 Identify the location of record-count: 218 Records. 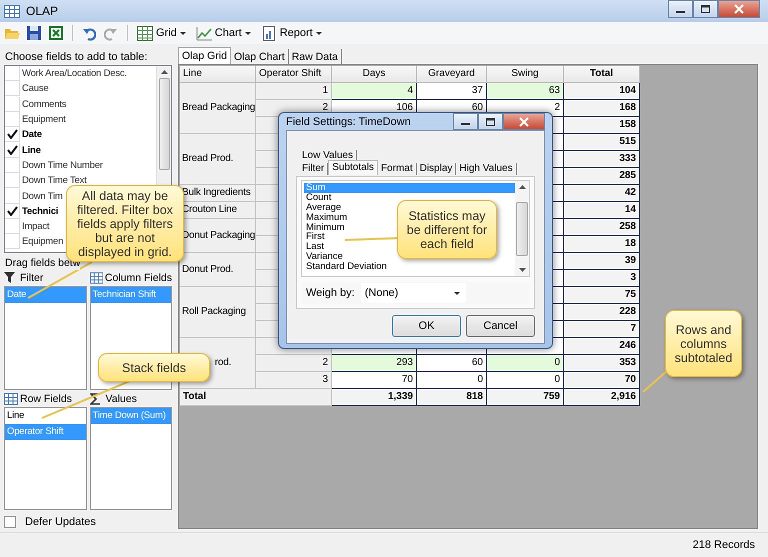
(723, 545).